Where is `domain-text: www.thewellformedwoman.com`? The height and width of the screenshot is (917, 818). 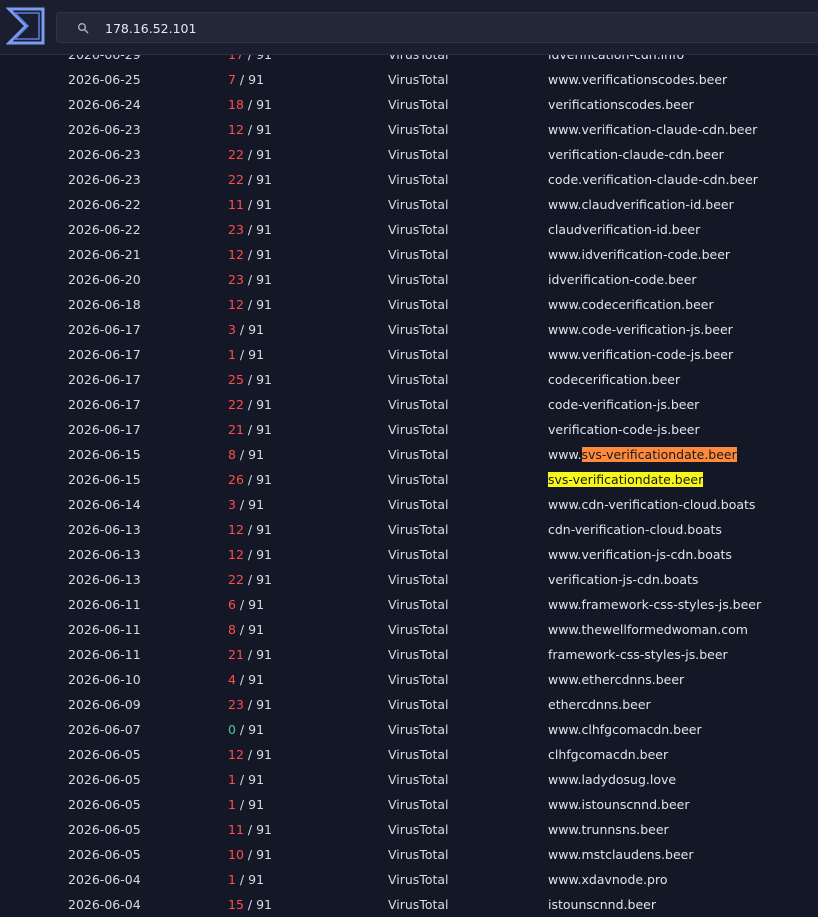 domain-text: www.thewellformedwoman.com is located at coordinates (648, 629).